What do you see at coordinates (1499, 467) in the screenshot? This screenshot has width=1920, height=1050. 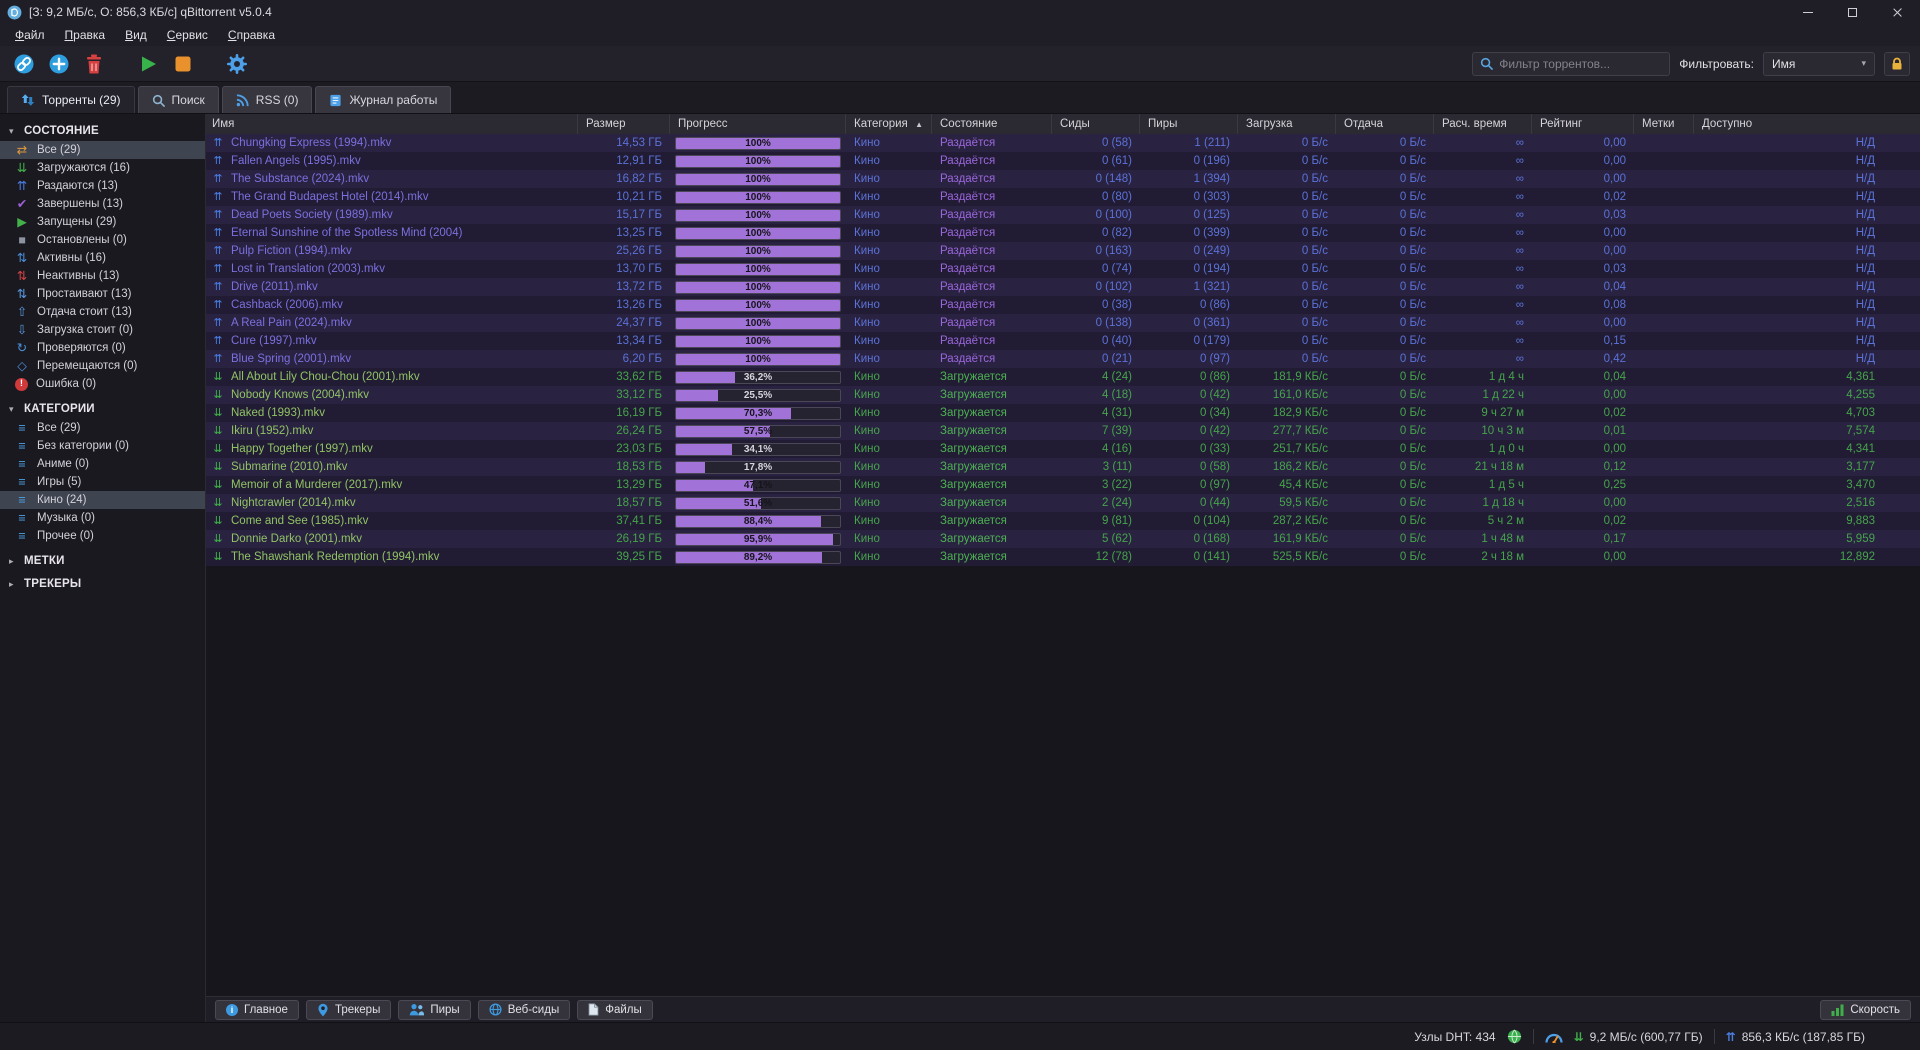 I see `eta-cell: 21 ч 18 м` at bounding box center [1499, 467].